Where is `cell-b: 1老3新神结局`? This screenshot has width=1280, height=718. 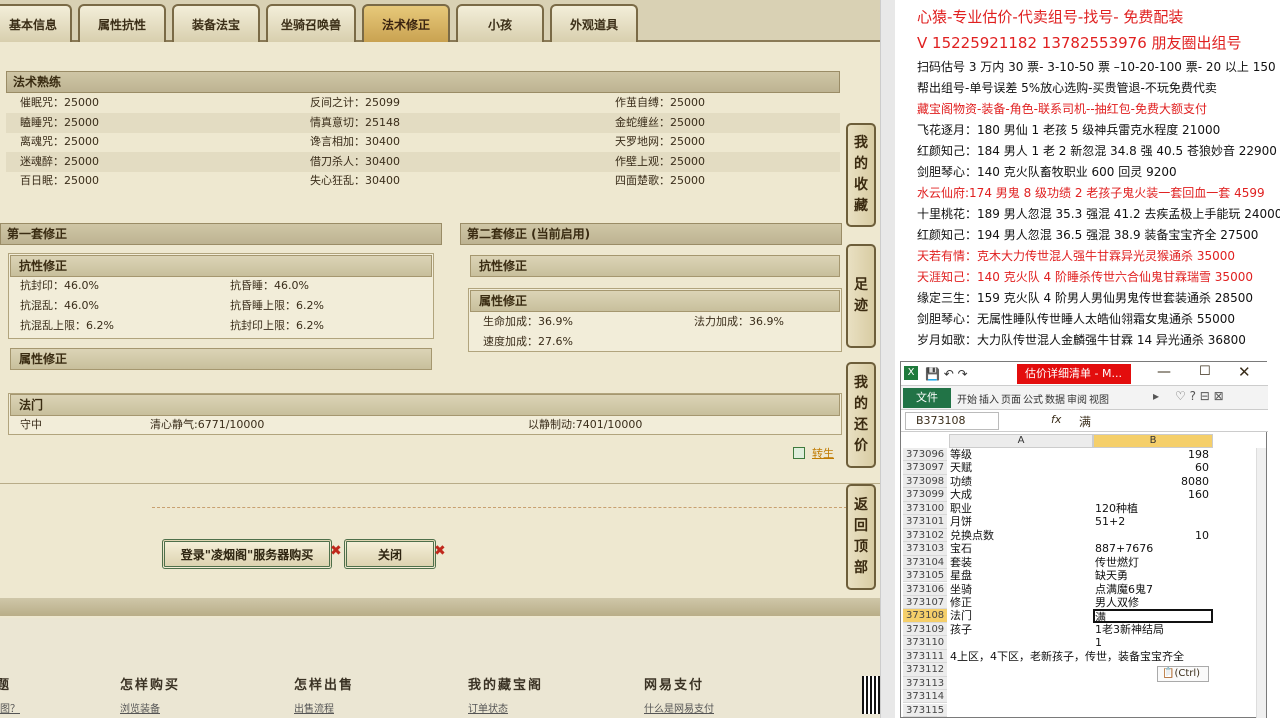 cell-b: 1老3新神结局 is located at coordinates (1154, 629).